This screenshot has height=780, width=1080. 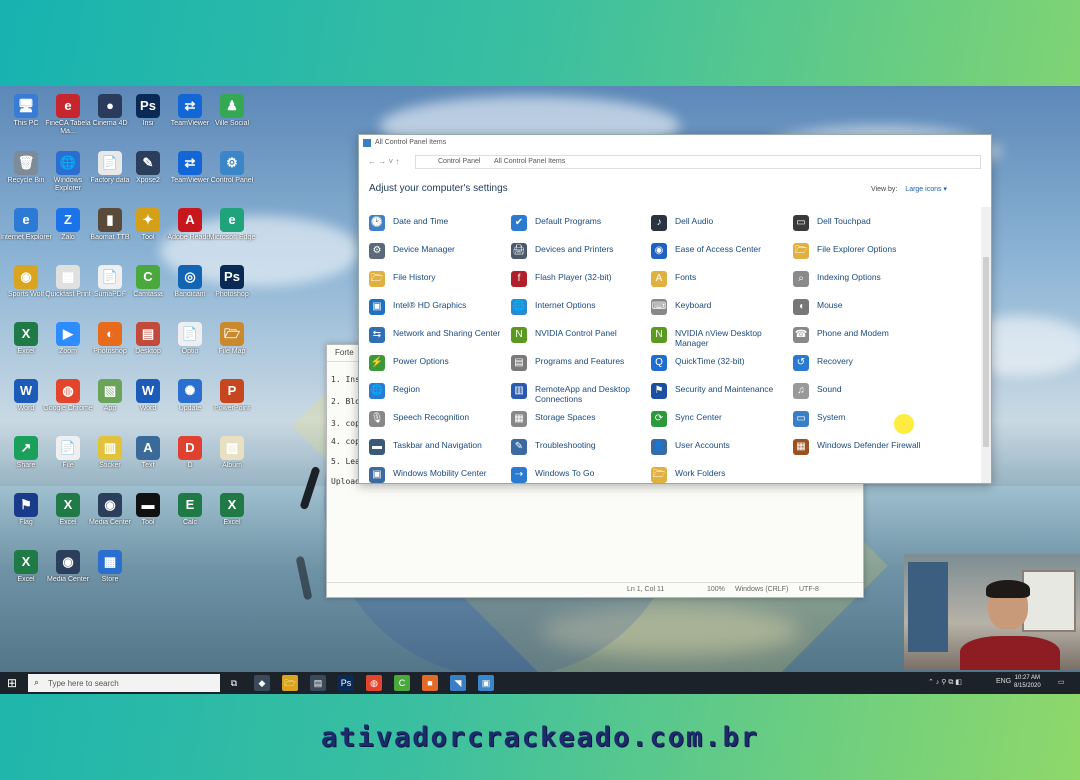 What do you see at coordinates (853, 307) in the screenshot?
I see `control-panel-item: ◖ Mouse` at bounding box center [853, 307].